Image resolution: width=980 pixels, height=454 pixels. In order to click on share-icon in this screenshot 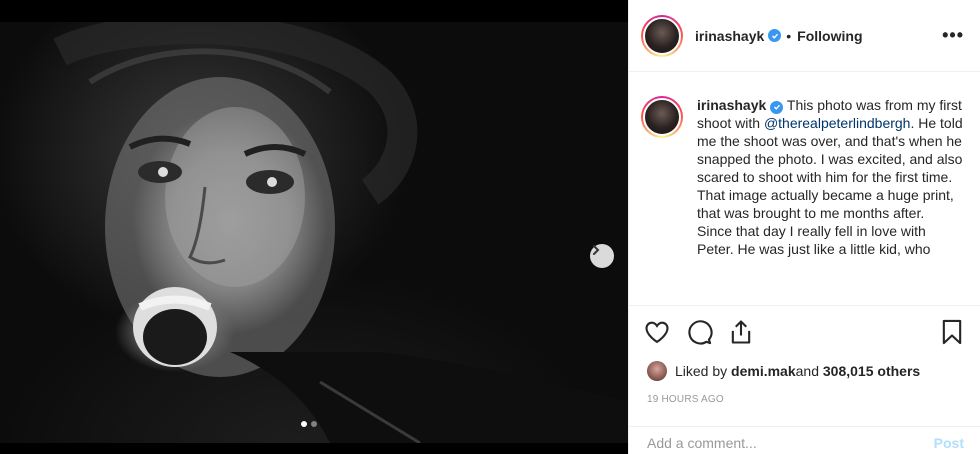, I will do `click(741, 332)`.